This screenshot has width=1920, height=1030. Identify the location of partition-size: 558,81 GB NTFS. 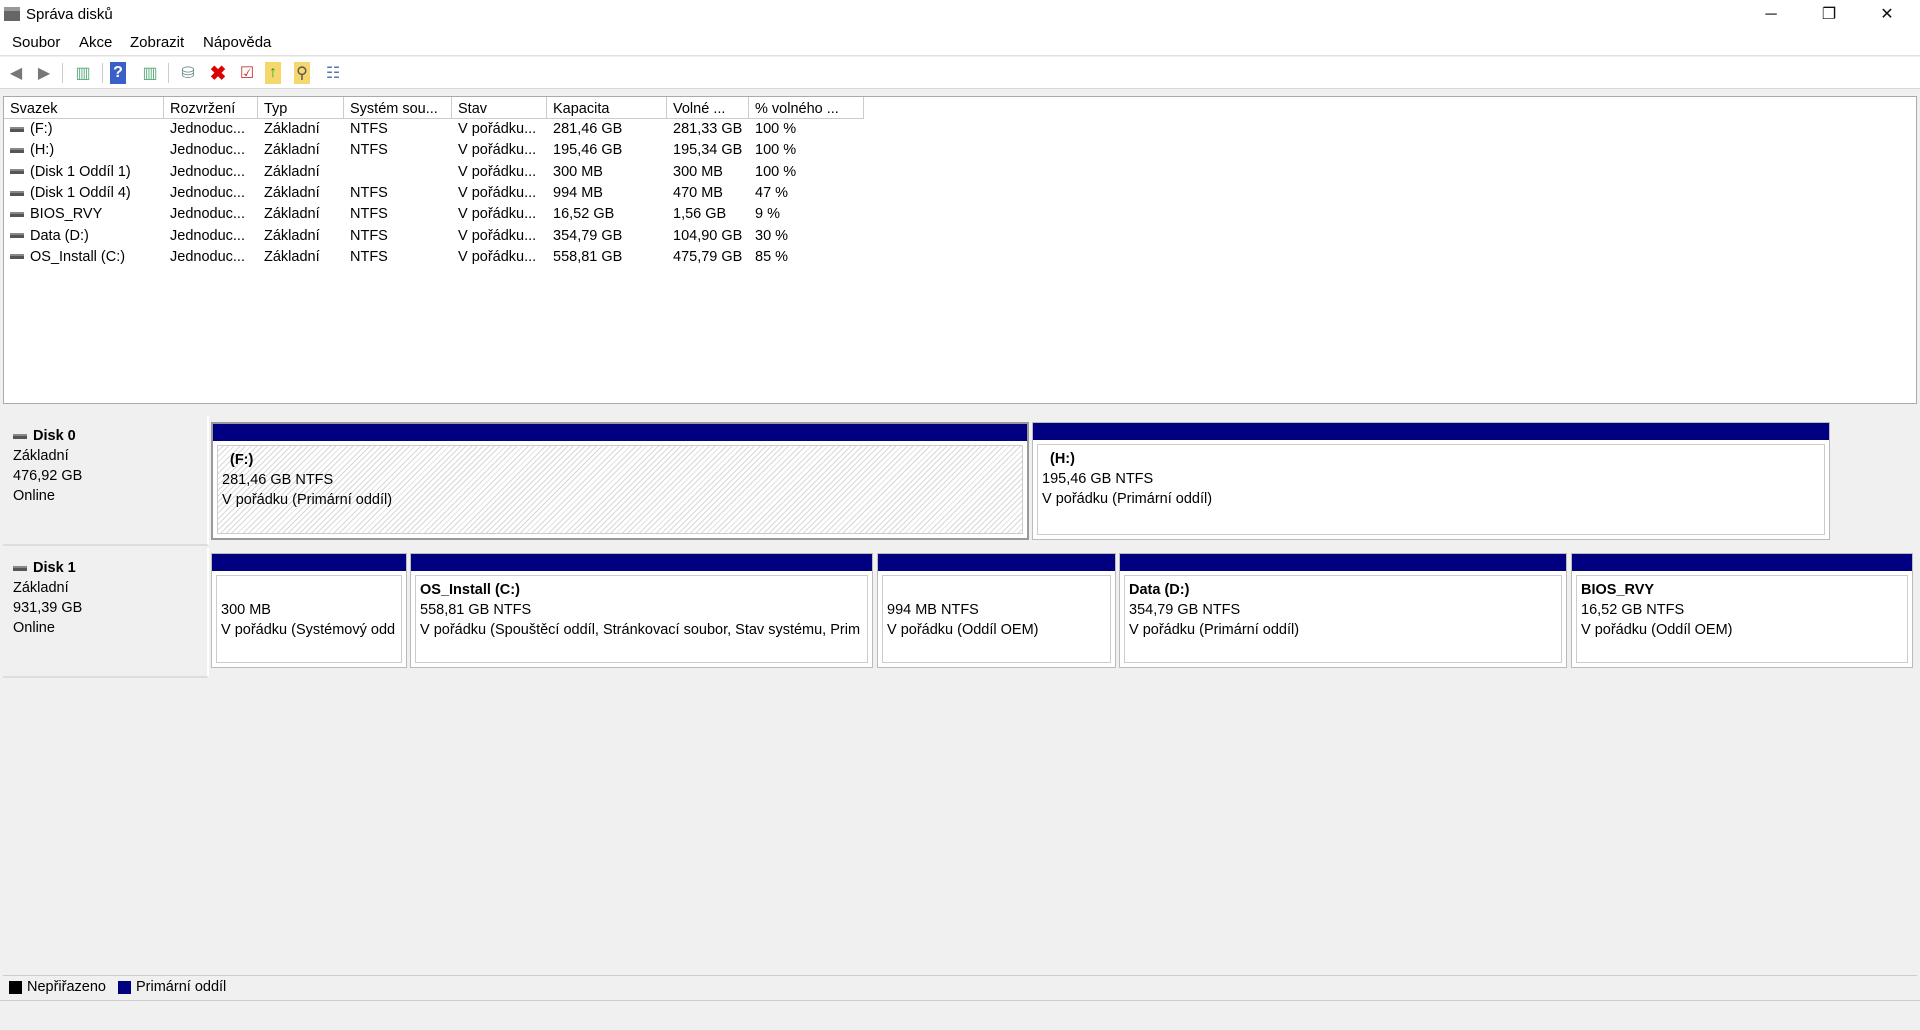
(476, 610).